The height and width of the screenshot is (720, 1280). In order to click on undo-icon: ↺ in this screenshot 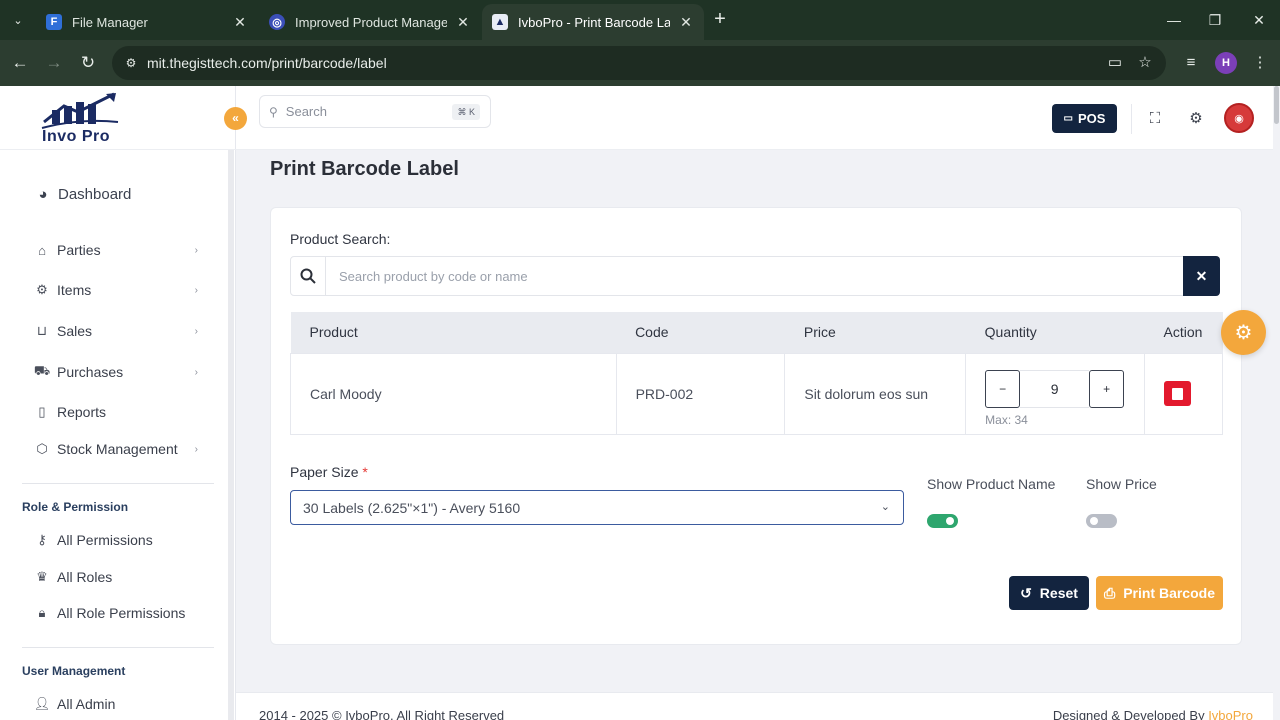, I will do `click(1026, 592)`.